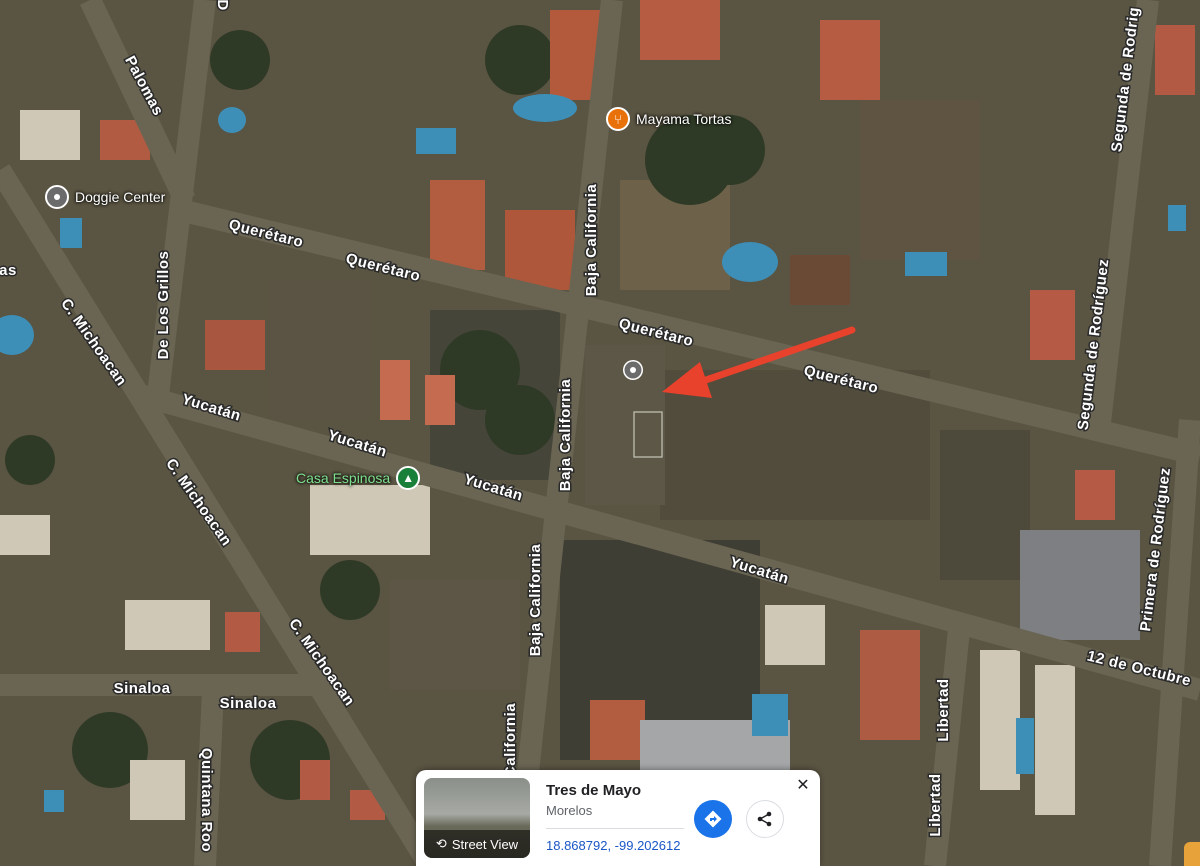  What do you see at coordinates (510, 740) in the screenshot?
I see `street-label: California` at bounding box center [510, 740].